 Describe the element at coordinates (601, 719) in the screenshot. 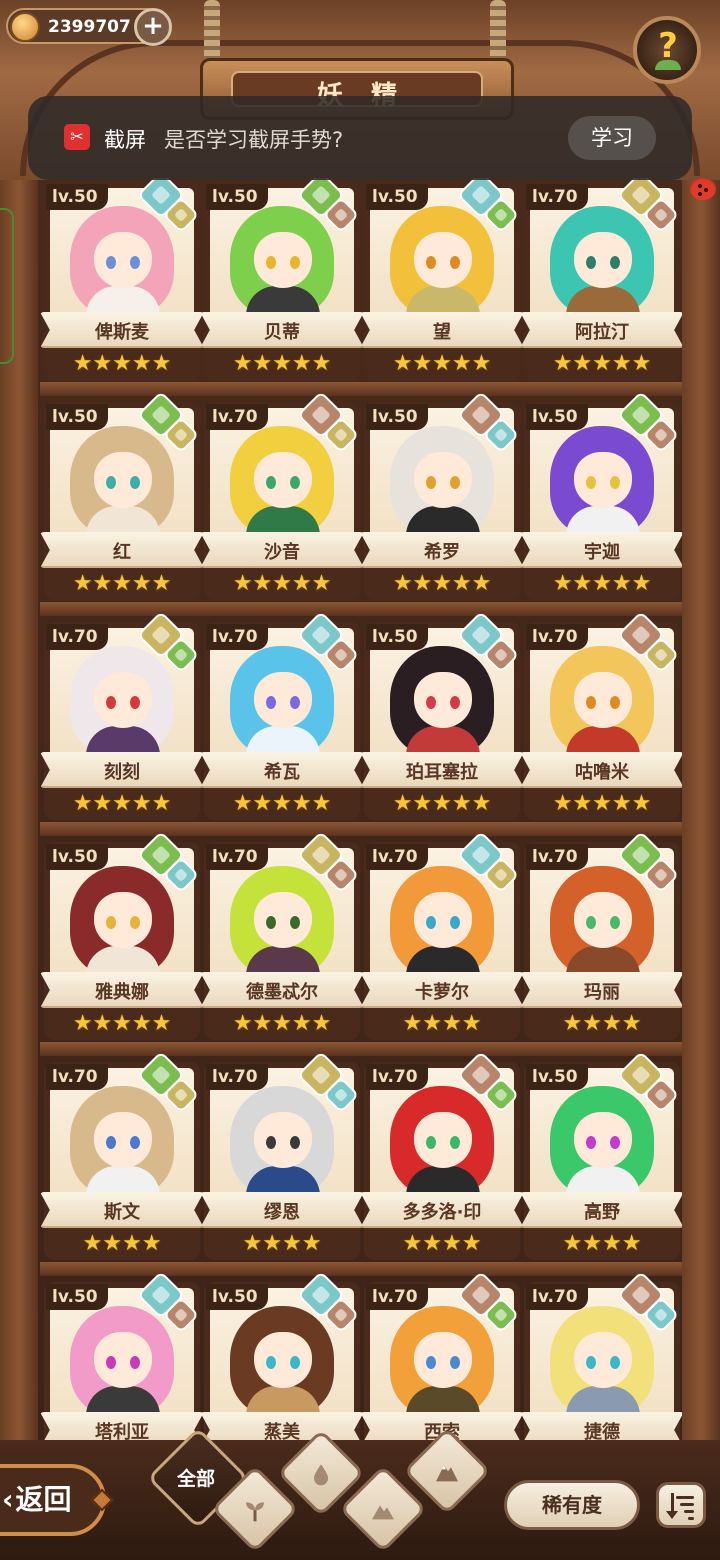

I see `fairy-card: lv.70 咕噜米 ★★★★★` at that location.